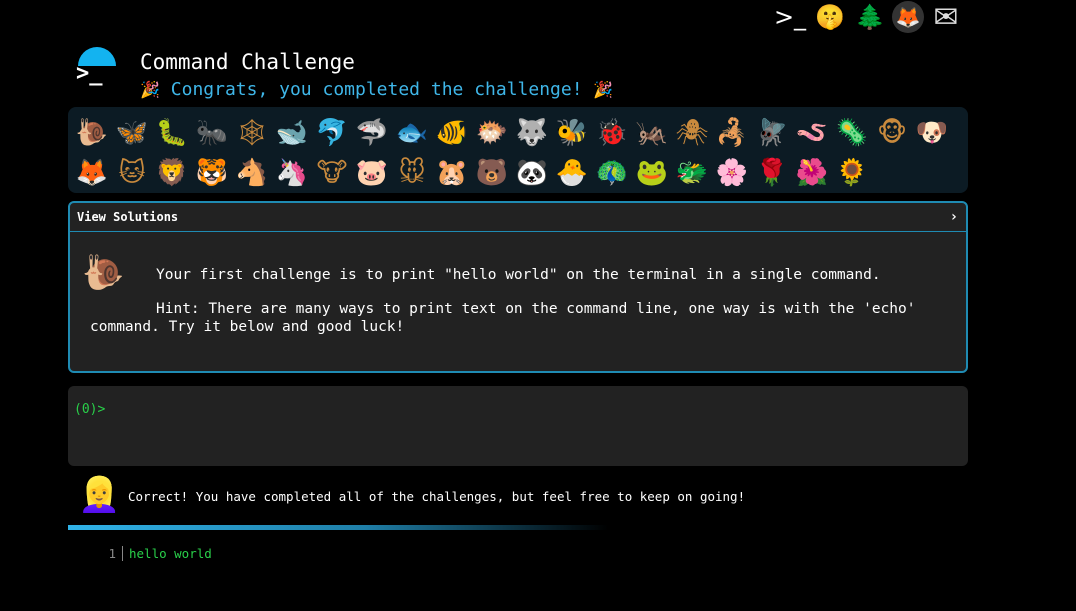  Describe the element at coordinates (412, 133) in the screenshot. I see `fish-icon: 🐟` at that location.